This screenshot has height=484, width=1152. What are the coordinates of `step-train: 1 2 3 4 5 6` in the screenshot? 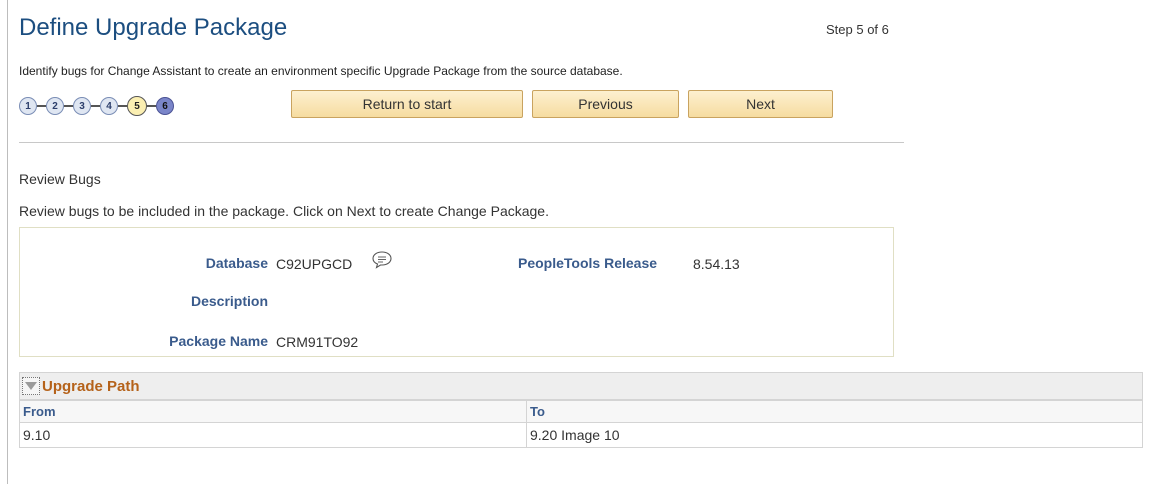 It's located at (96, 106).